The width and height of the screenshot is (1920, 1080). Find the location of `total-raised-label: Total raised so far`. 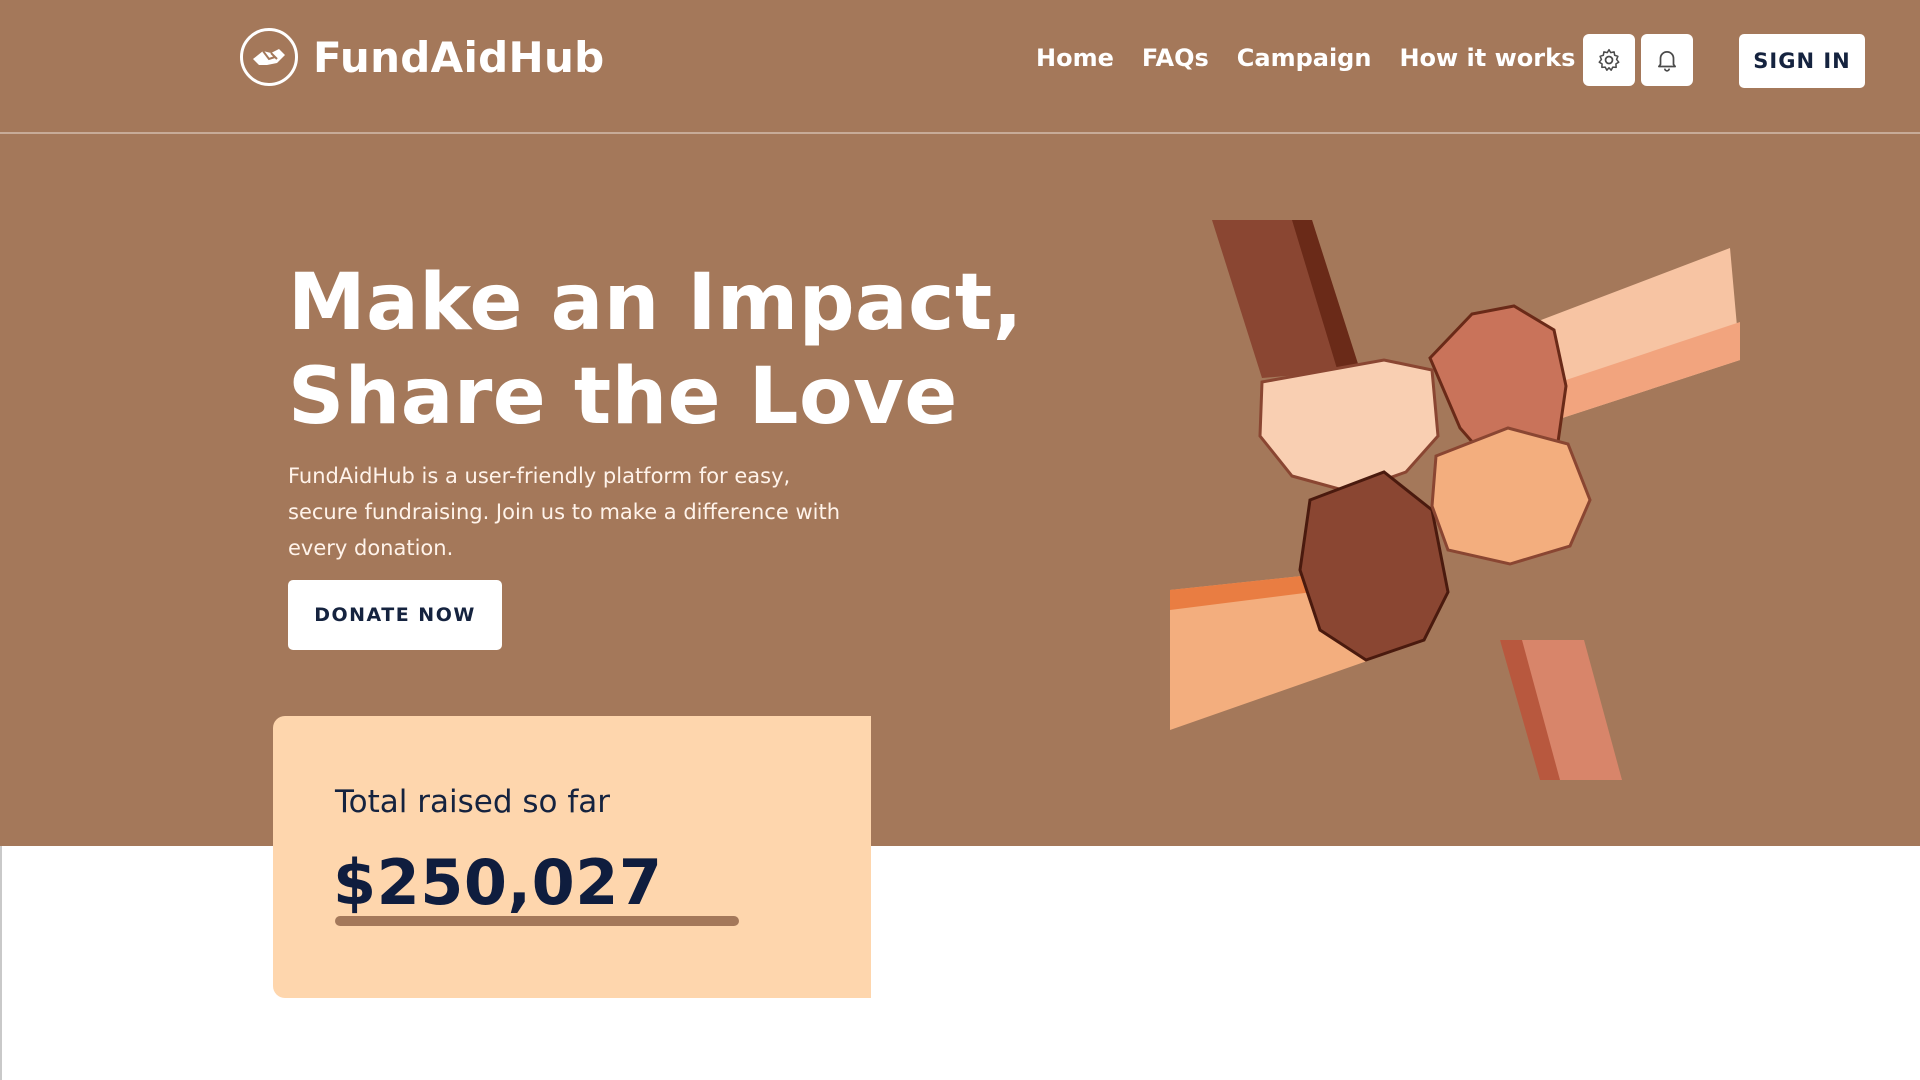

total-raised-label: Total raised so far is located at coordinates (472, 802).